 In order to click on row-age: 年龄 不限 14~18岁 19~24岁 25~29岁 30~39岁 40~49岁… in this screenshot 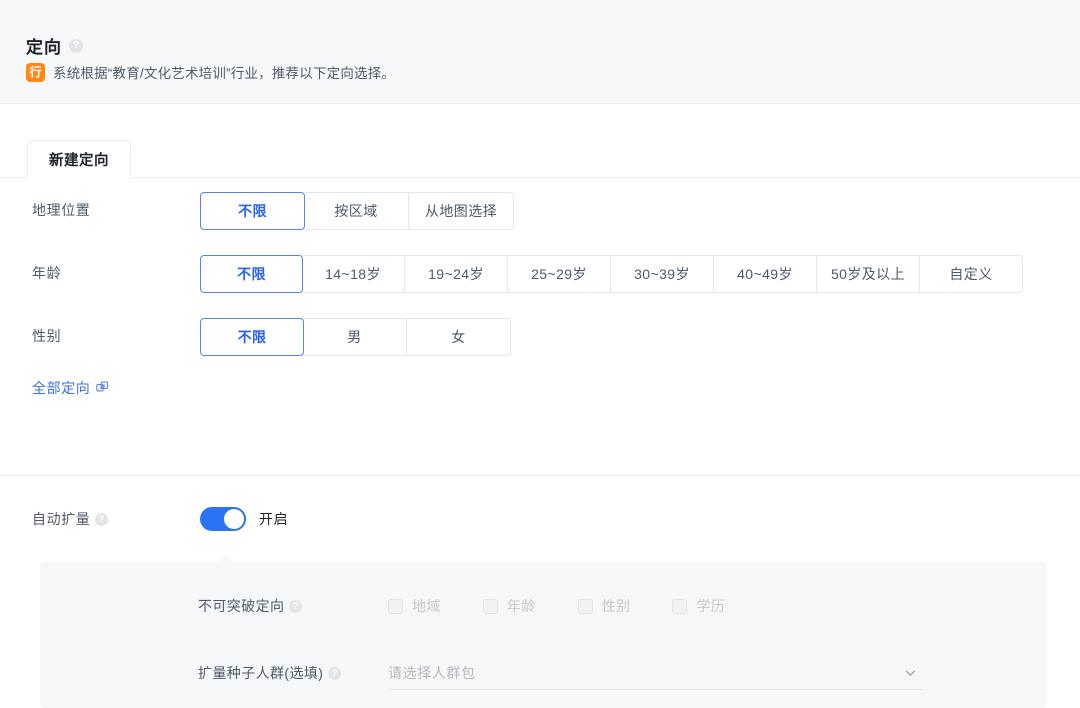, I will do `click(540, 274)`.